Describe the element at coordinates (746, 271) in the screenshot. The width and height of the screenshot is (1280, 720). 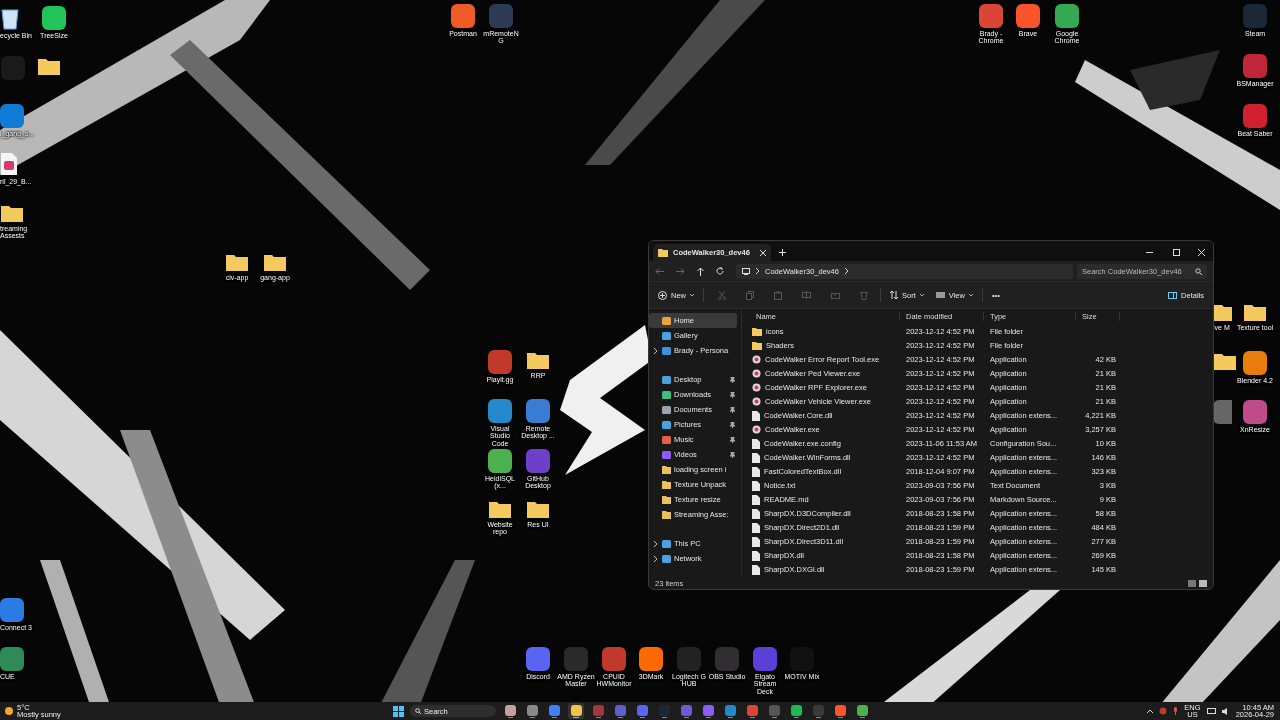
I see `monitor-icon` at that location.